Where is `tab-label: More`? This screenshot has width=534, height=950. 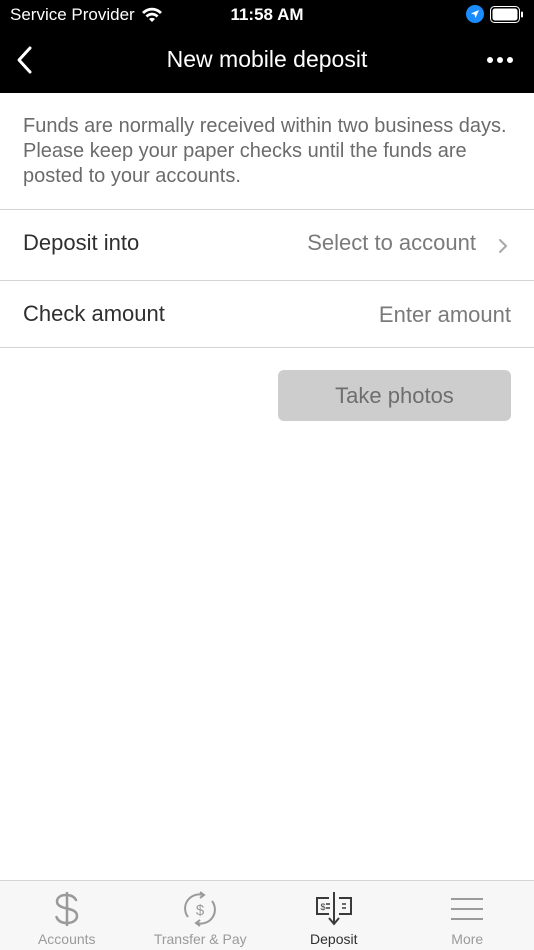 tab-label: More is located at coordinates (467, 939).